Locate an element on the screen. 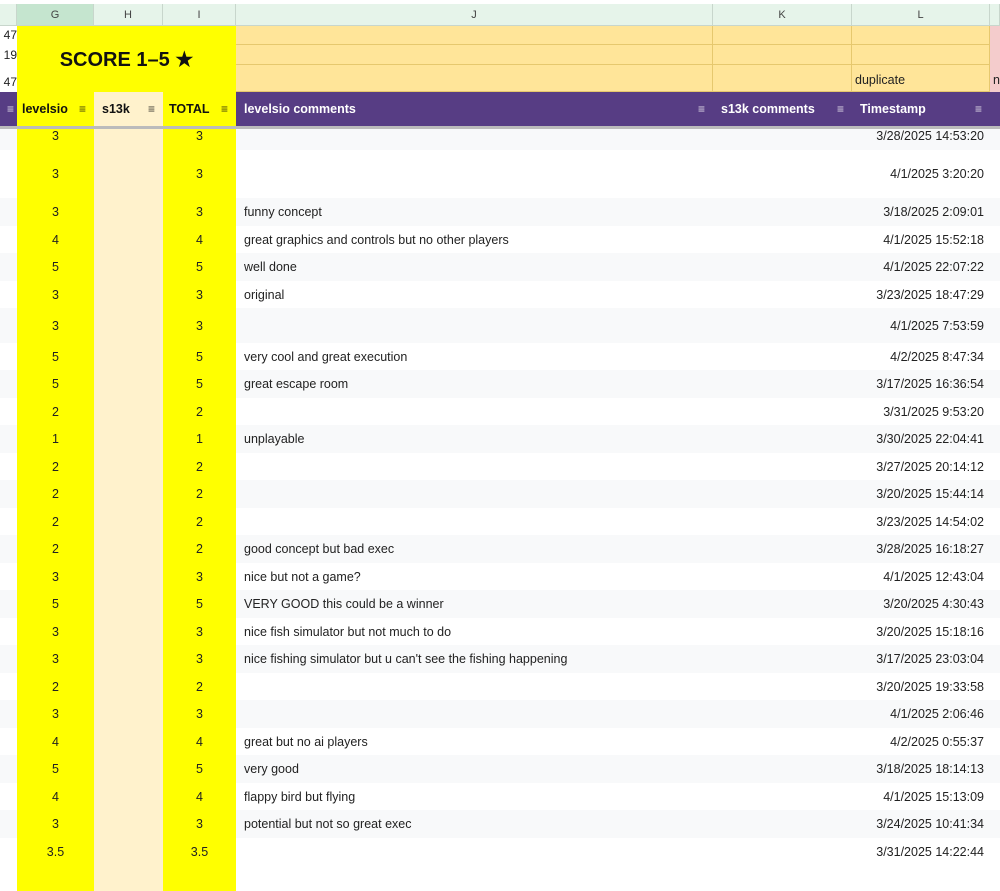  column-header-m is located at coordinates (995, 15).